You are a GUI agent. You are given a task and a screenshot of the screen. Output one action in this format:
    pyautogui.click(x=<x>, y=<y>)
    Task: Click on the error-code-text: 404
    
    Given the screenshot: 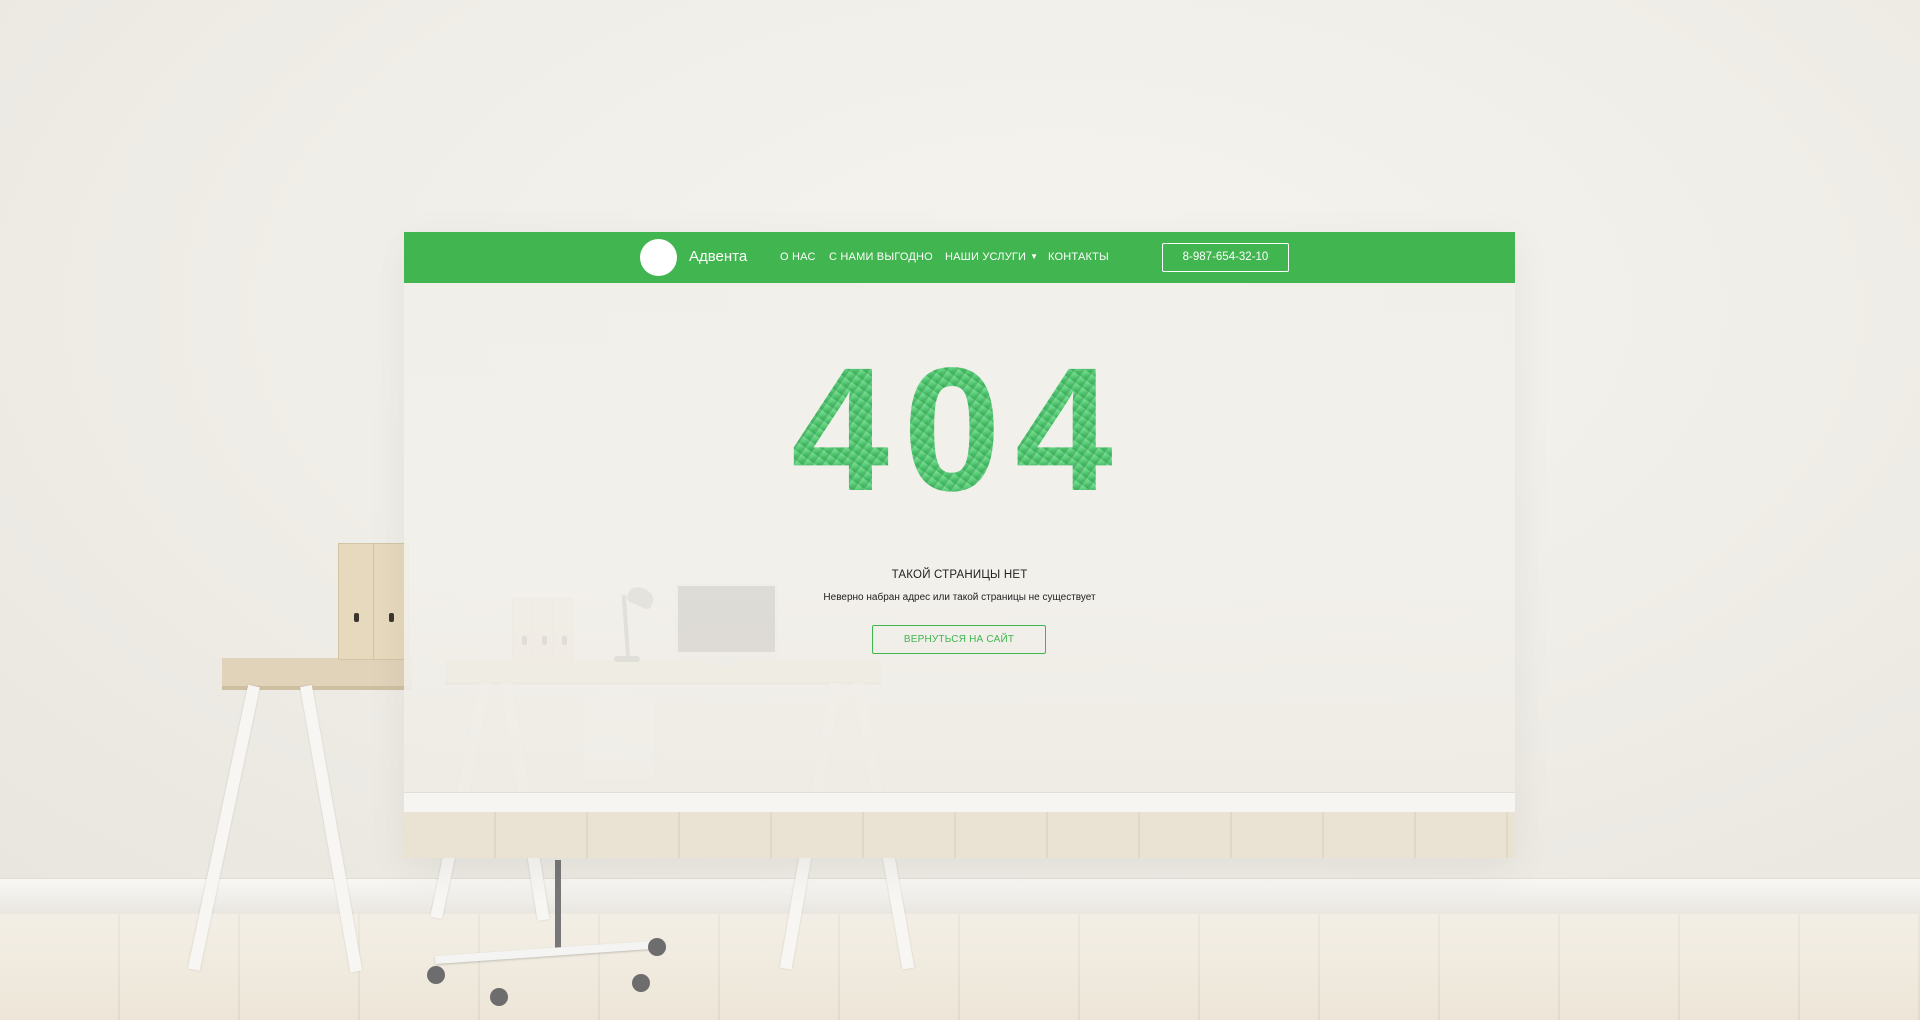 What is the action you would take?
    pyautogui.click(x=959, y=425)
    